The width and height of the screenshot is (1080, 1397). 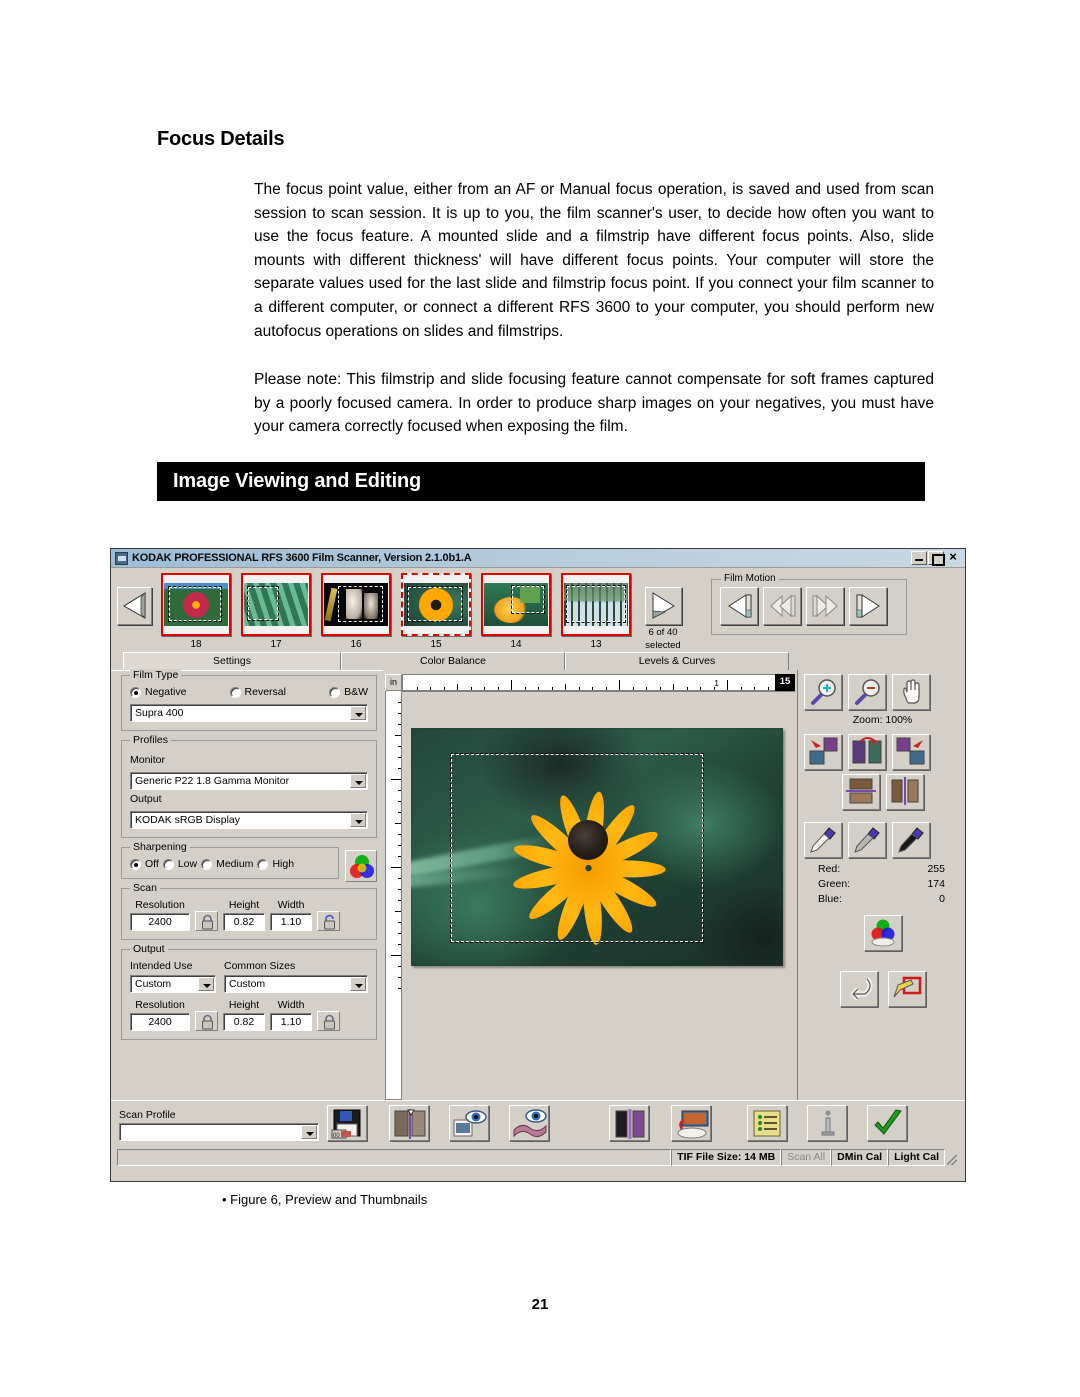 What do you see at coordinates (409, 1123) in the screenshot?
I see `compare-button` at bounding box center [409, 1123].